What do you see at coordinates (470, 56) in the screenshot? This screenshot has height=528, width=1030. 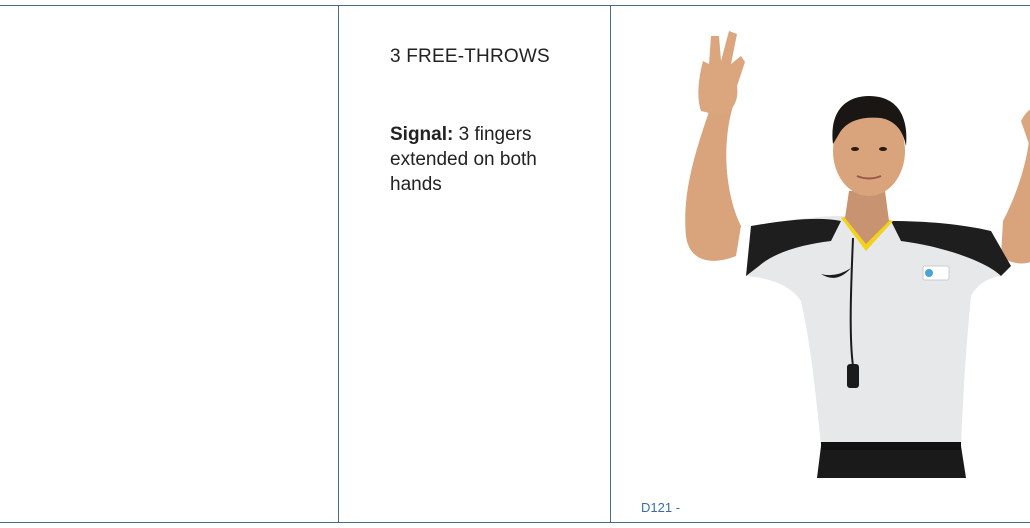 I see `signal-title: 3 FREE-THROWS` at bounding box center [470, 56].